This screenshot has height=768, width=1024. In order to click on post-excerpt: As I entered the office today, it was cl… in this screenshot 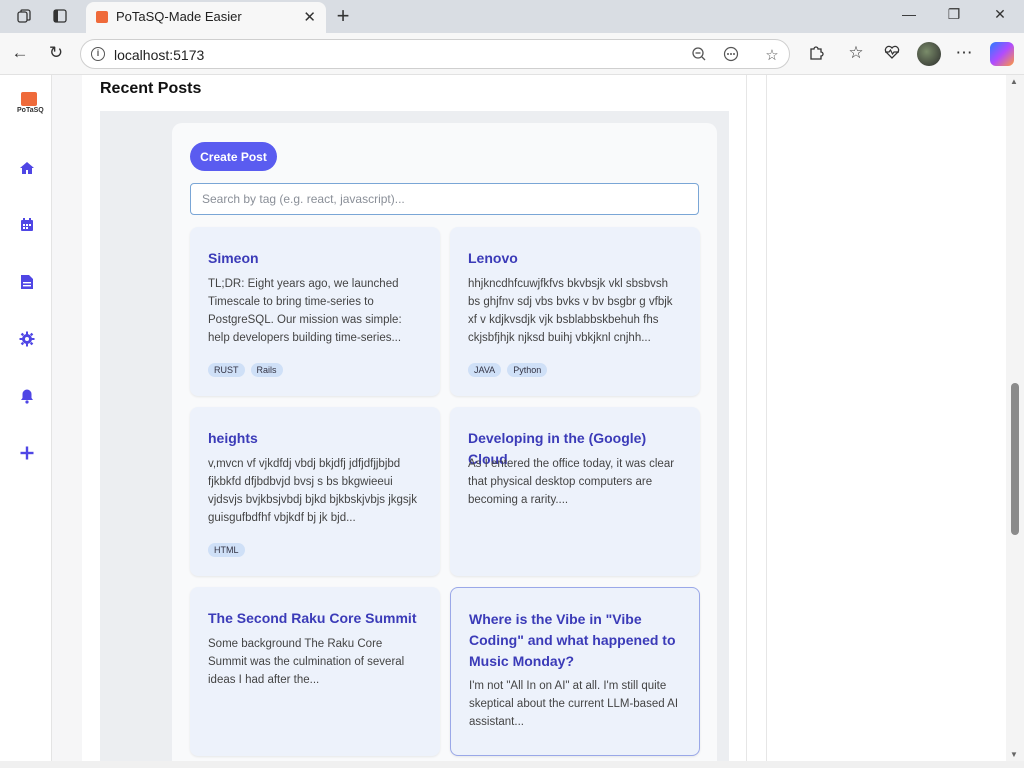, I will do `click(571, 482)`.